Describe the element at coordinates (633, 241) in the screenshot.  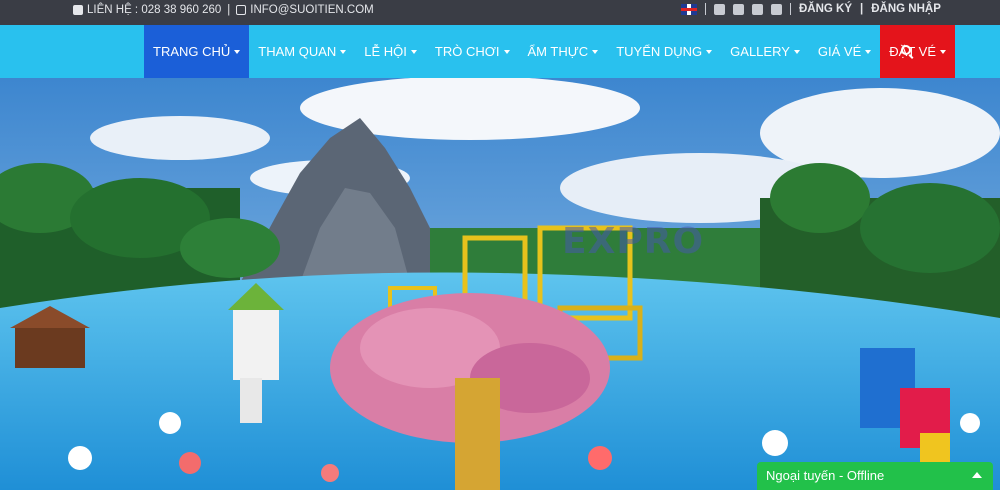
I see `watermark-logo: EXPRO` at that location.